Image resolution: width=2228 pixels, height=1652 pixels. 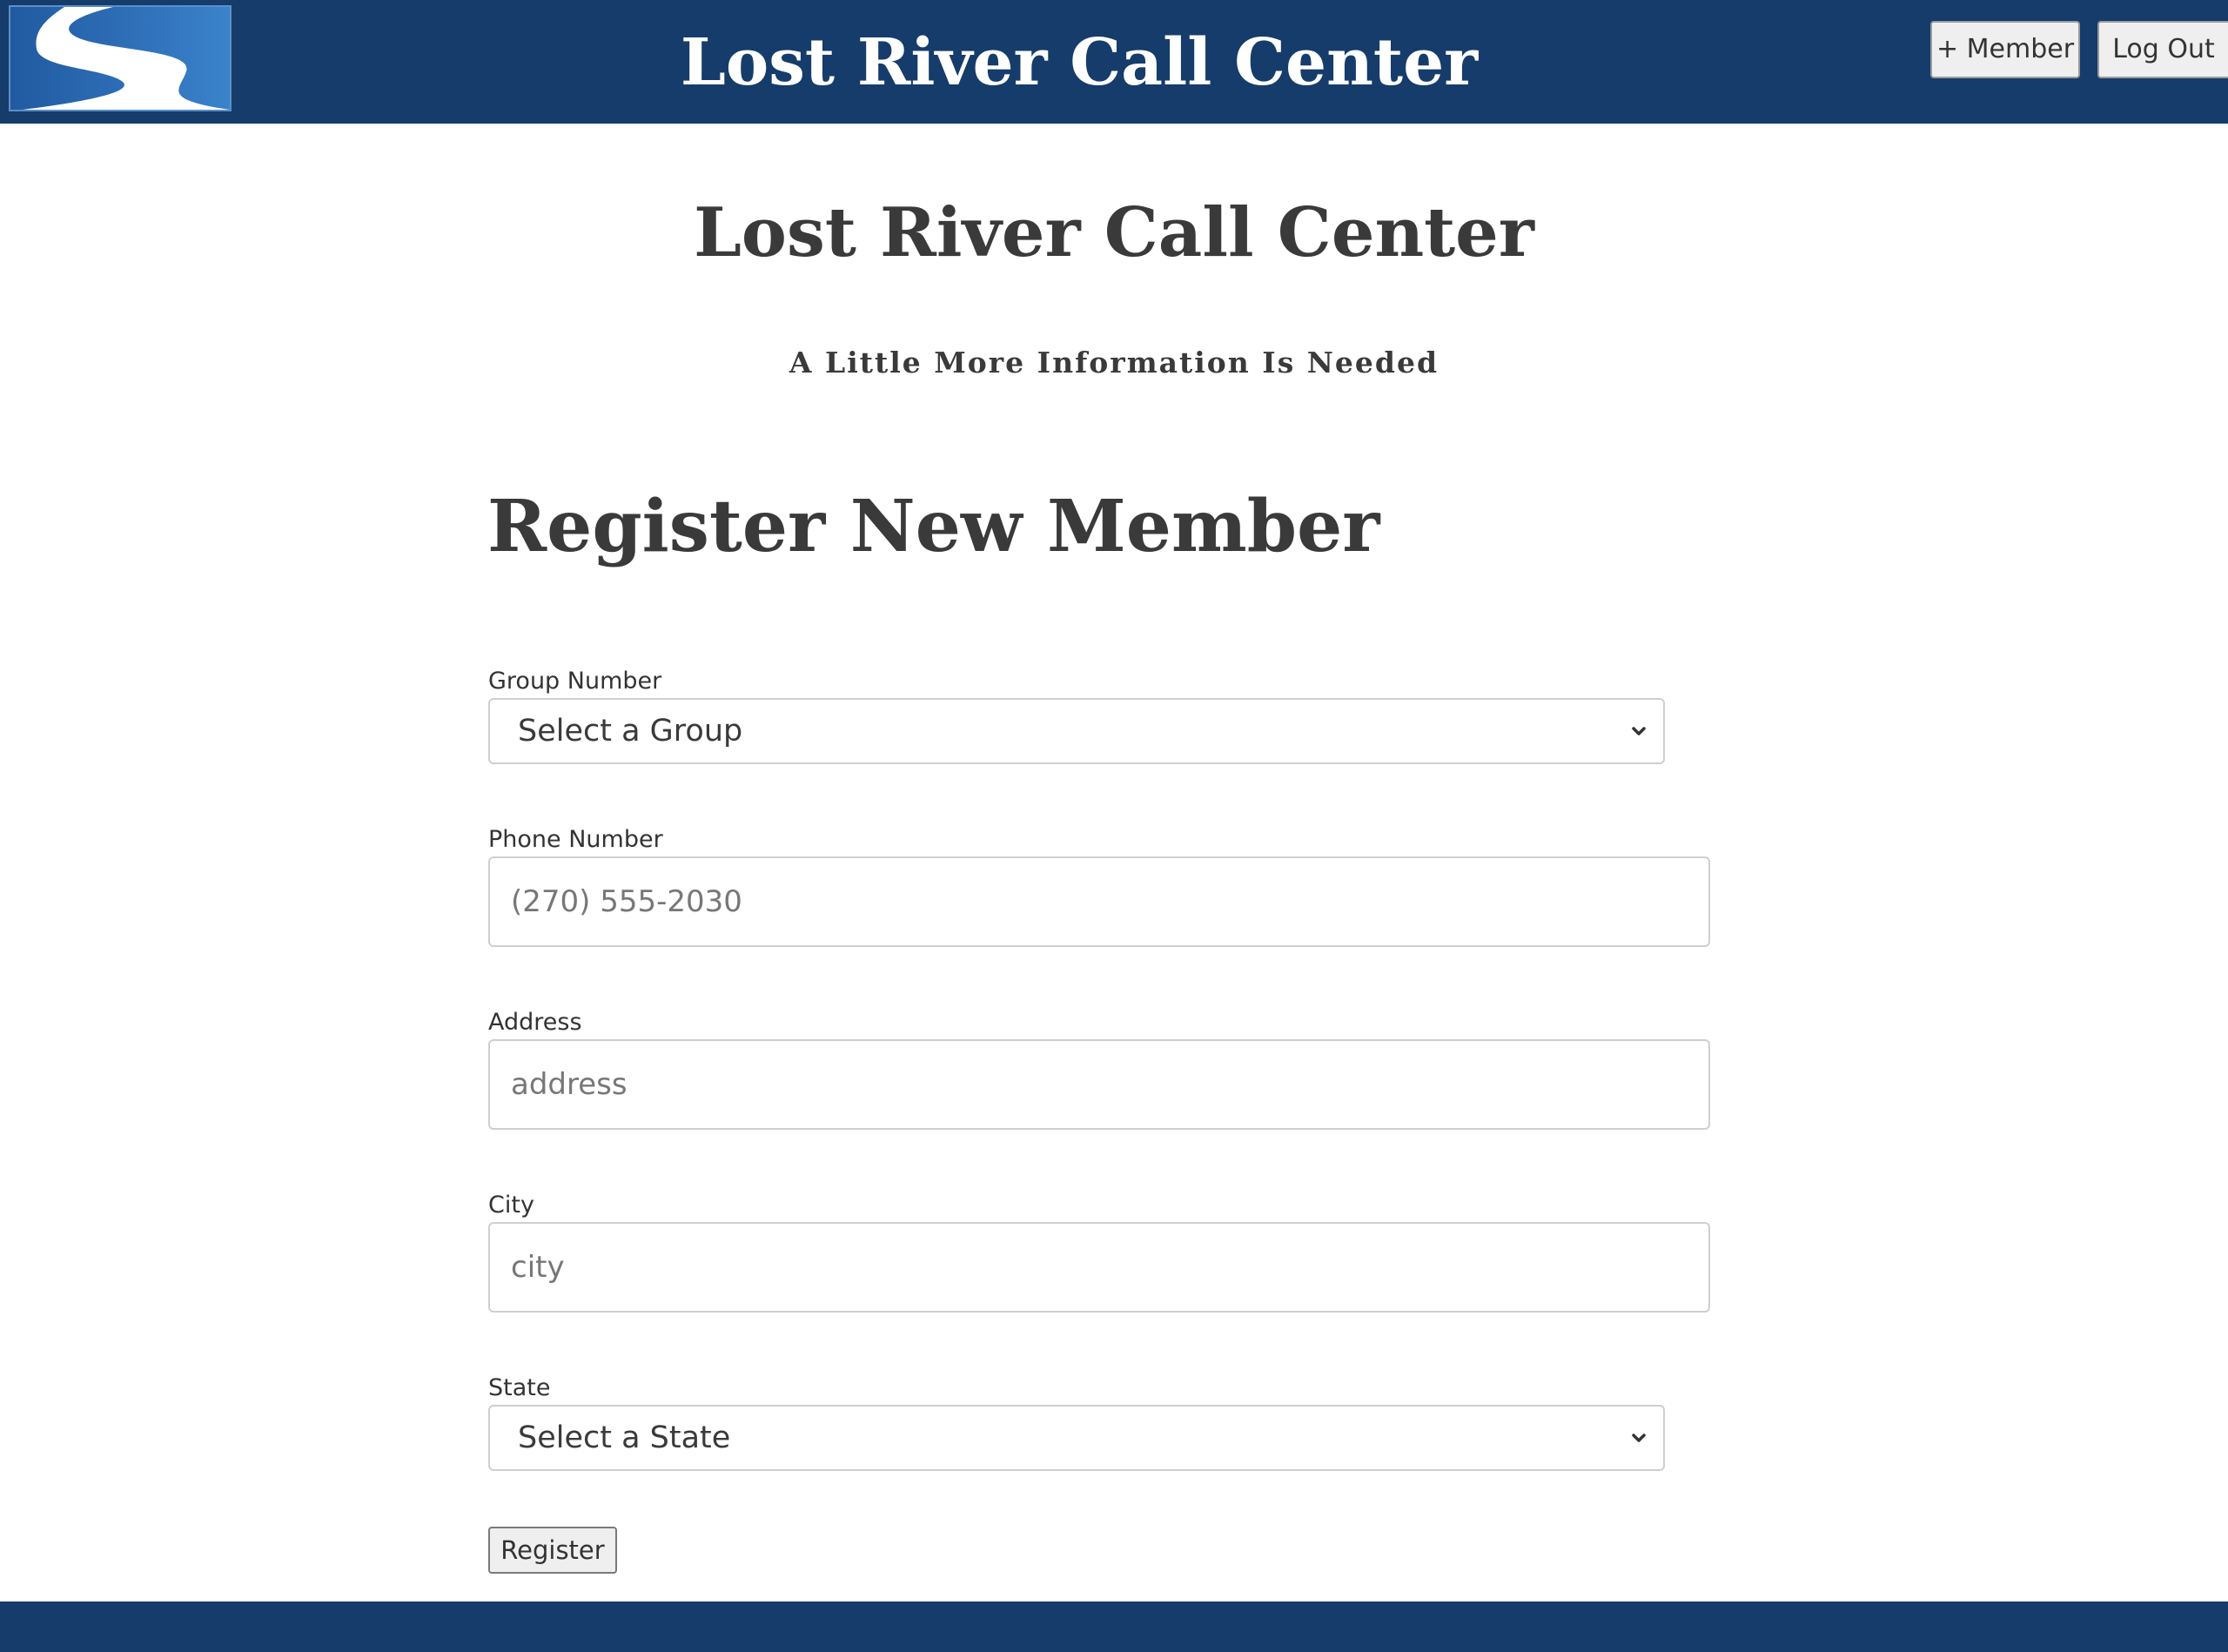 I want to click on city-input, so click(x=1099, y=1267).